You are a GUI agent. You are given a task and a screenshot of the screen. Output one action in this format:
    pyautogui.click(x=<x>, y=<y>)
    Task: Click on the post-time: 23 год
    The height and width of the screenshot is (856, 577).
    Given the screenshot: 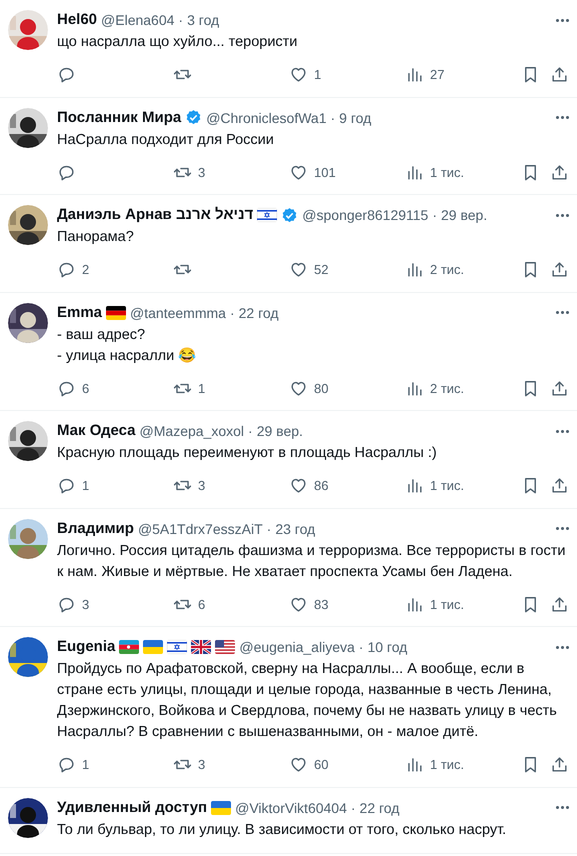 What is the action you would take?
    pyautogui.click(x=295, y=528)
    